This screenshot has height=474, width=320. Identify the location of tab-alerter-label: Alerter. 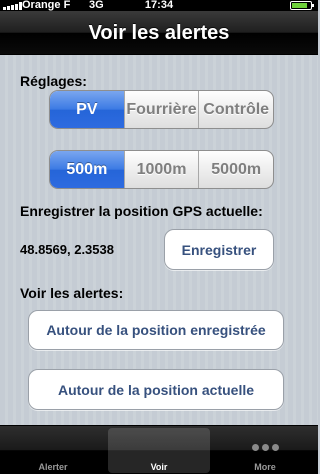
(53, 467).